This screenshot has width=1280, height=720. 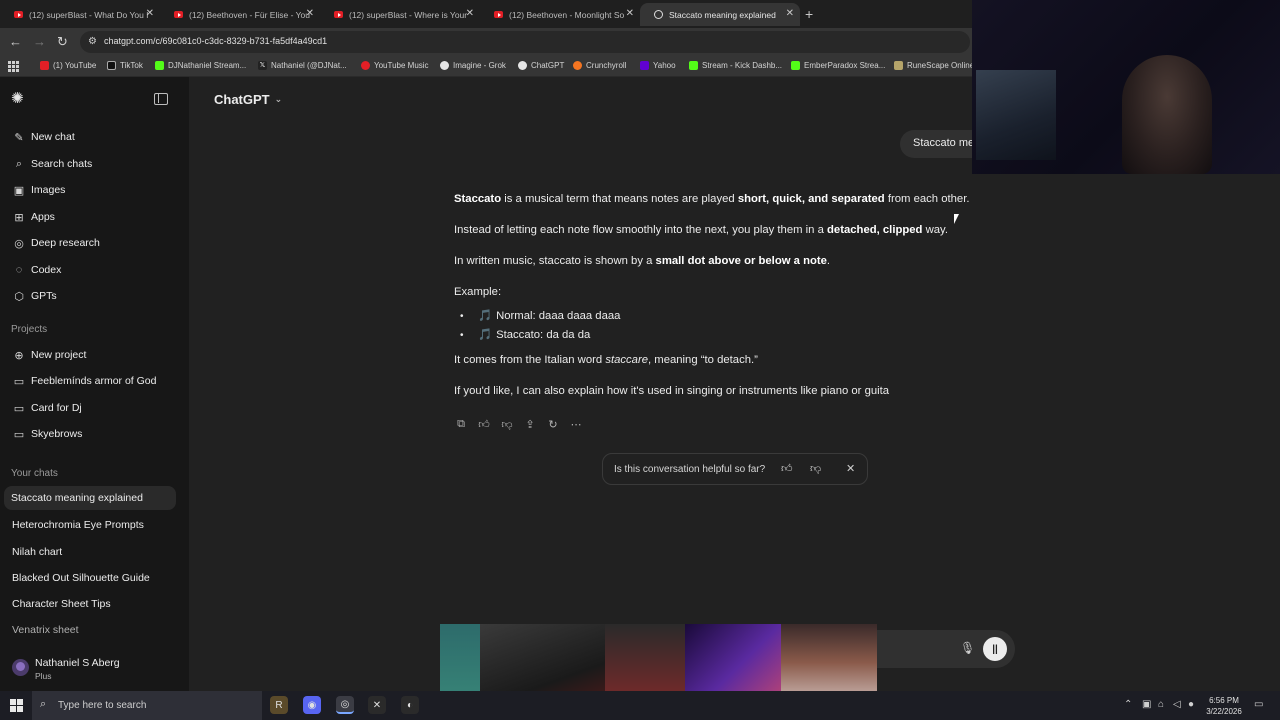 What do you see at coordinates (541, 65) in the screenshot?
I see `bookmark: ChatGPT` at bounding box center [541, 65].